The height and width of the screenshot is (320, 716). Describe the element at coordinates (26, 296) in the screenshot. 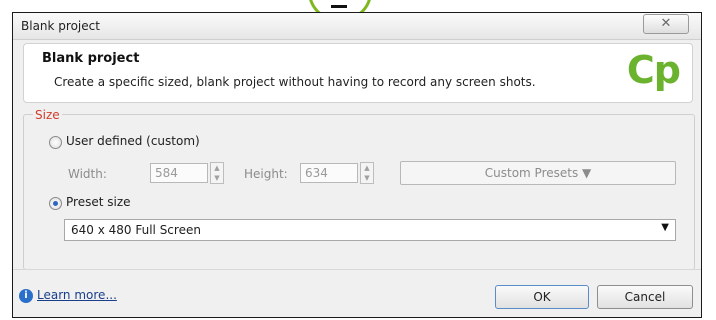

I see `info-icon: i` at that location.